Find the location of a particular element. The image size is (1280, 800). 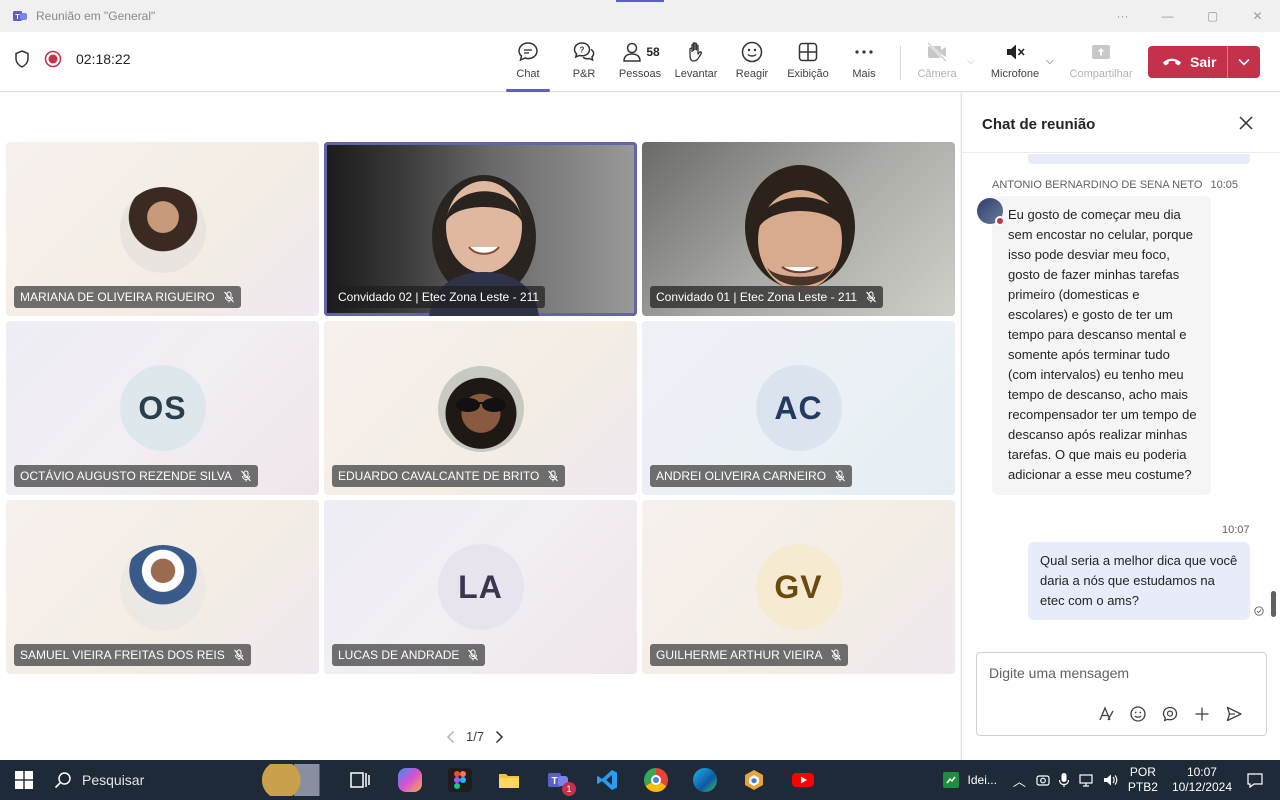

search-highlight-image is located at coordinates (294, 780).